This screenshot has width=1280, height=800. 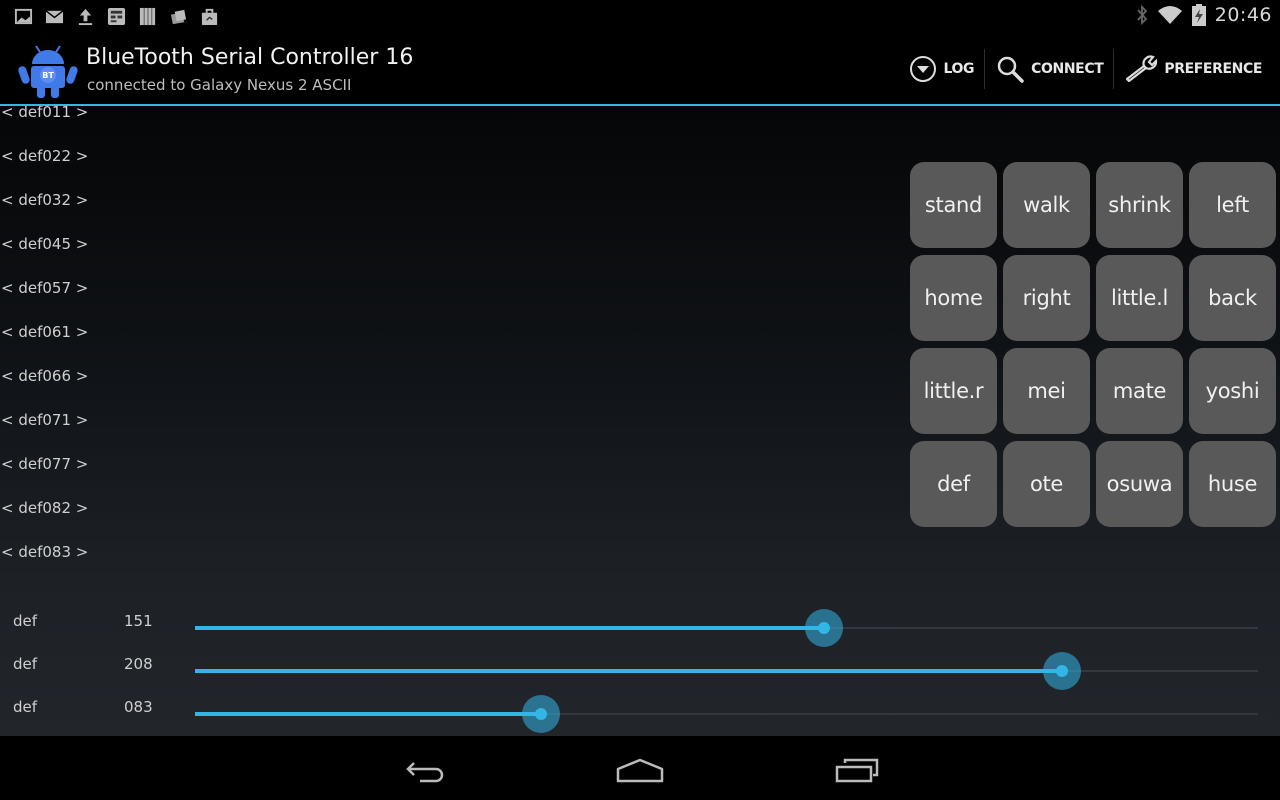 I want to click on log-label: LOG, so click(x=959, y=69).